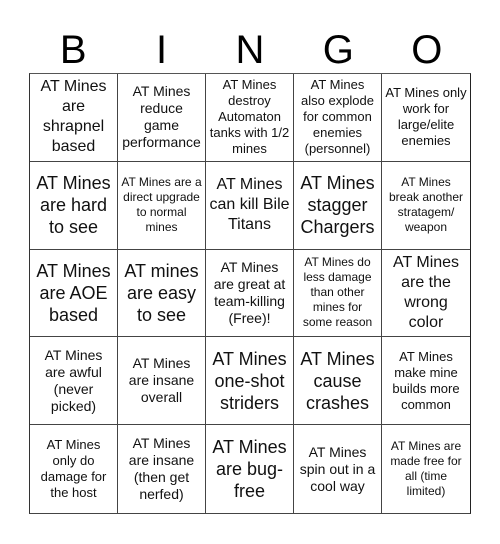 The height and width of the screenshot is (544, 500). I want to click on bingo-cell: AT Mines only do damage for the host, so click(74, 469).